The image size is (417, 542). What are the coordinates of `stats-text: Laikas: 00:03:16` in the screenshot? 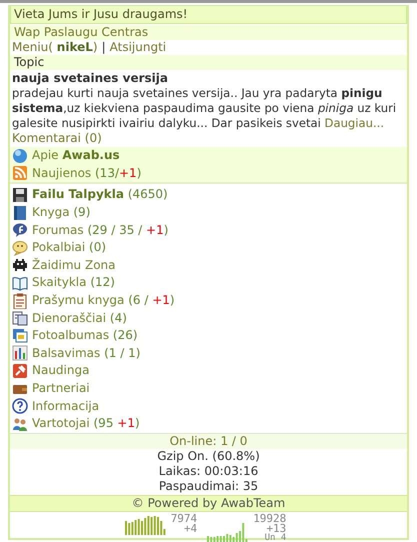 It's located at (208, 471).